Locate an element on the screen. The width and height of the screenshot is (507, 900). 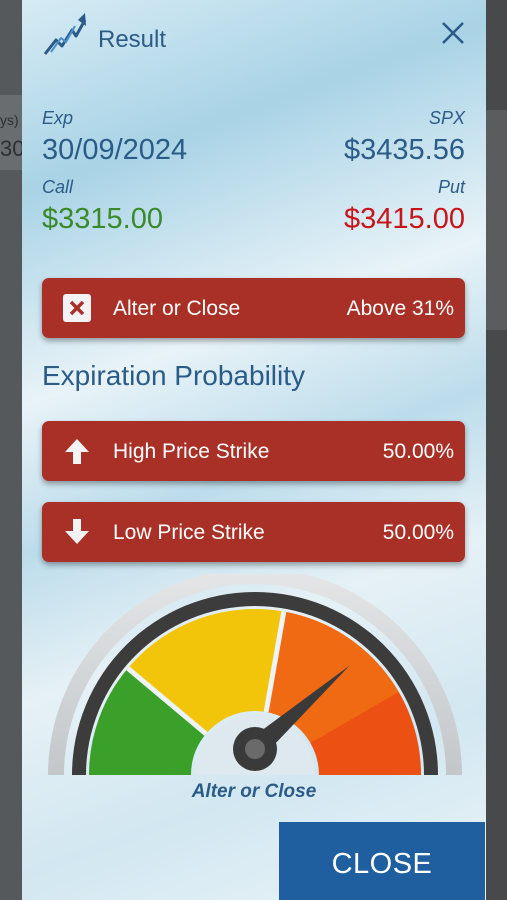
exp-value: 30/09/2024 is located at coordinates (115, 150).